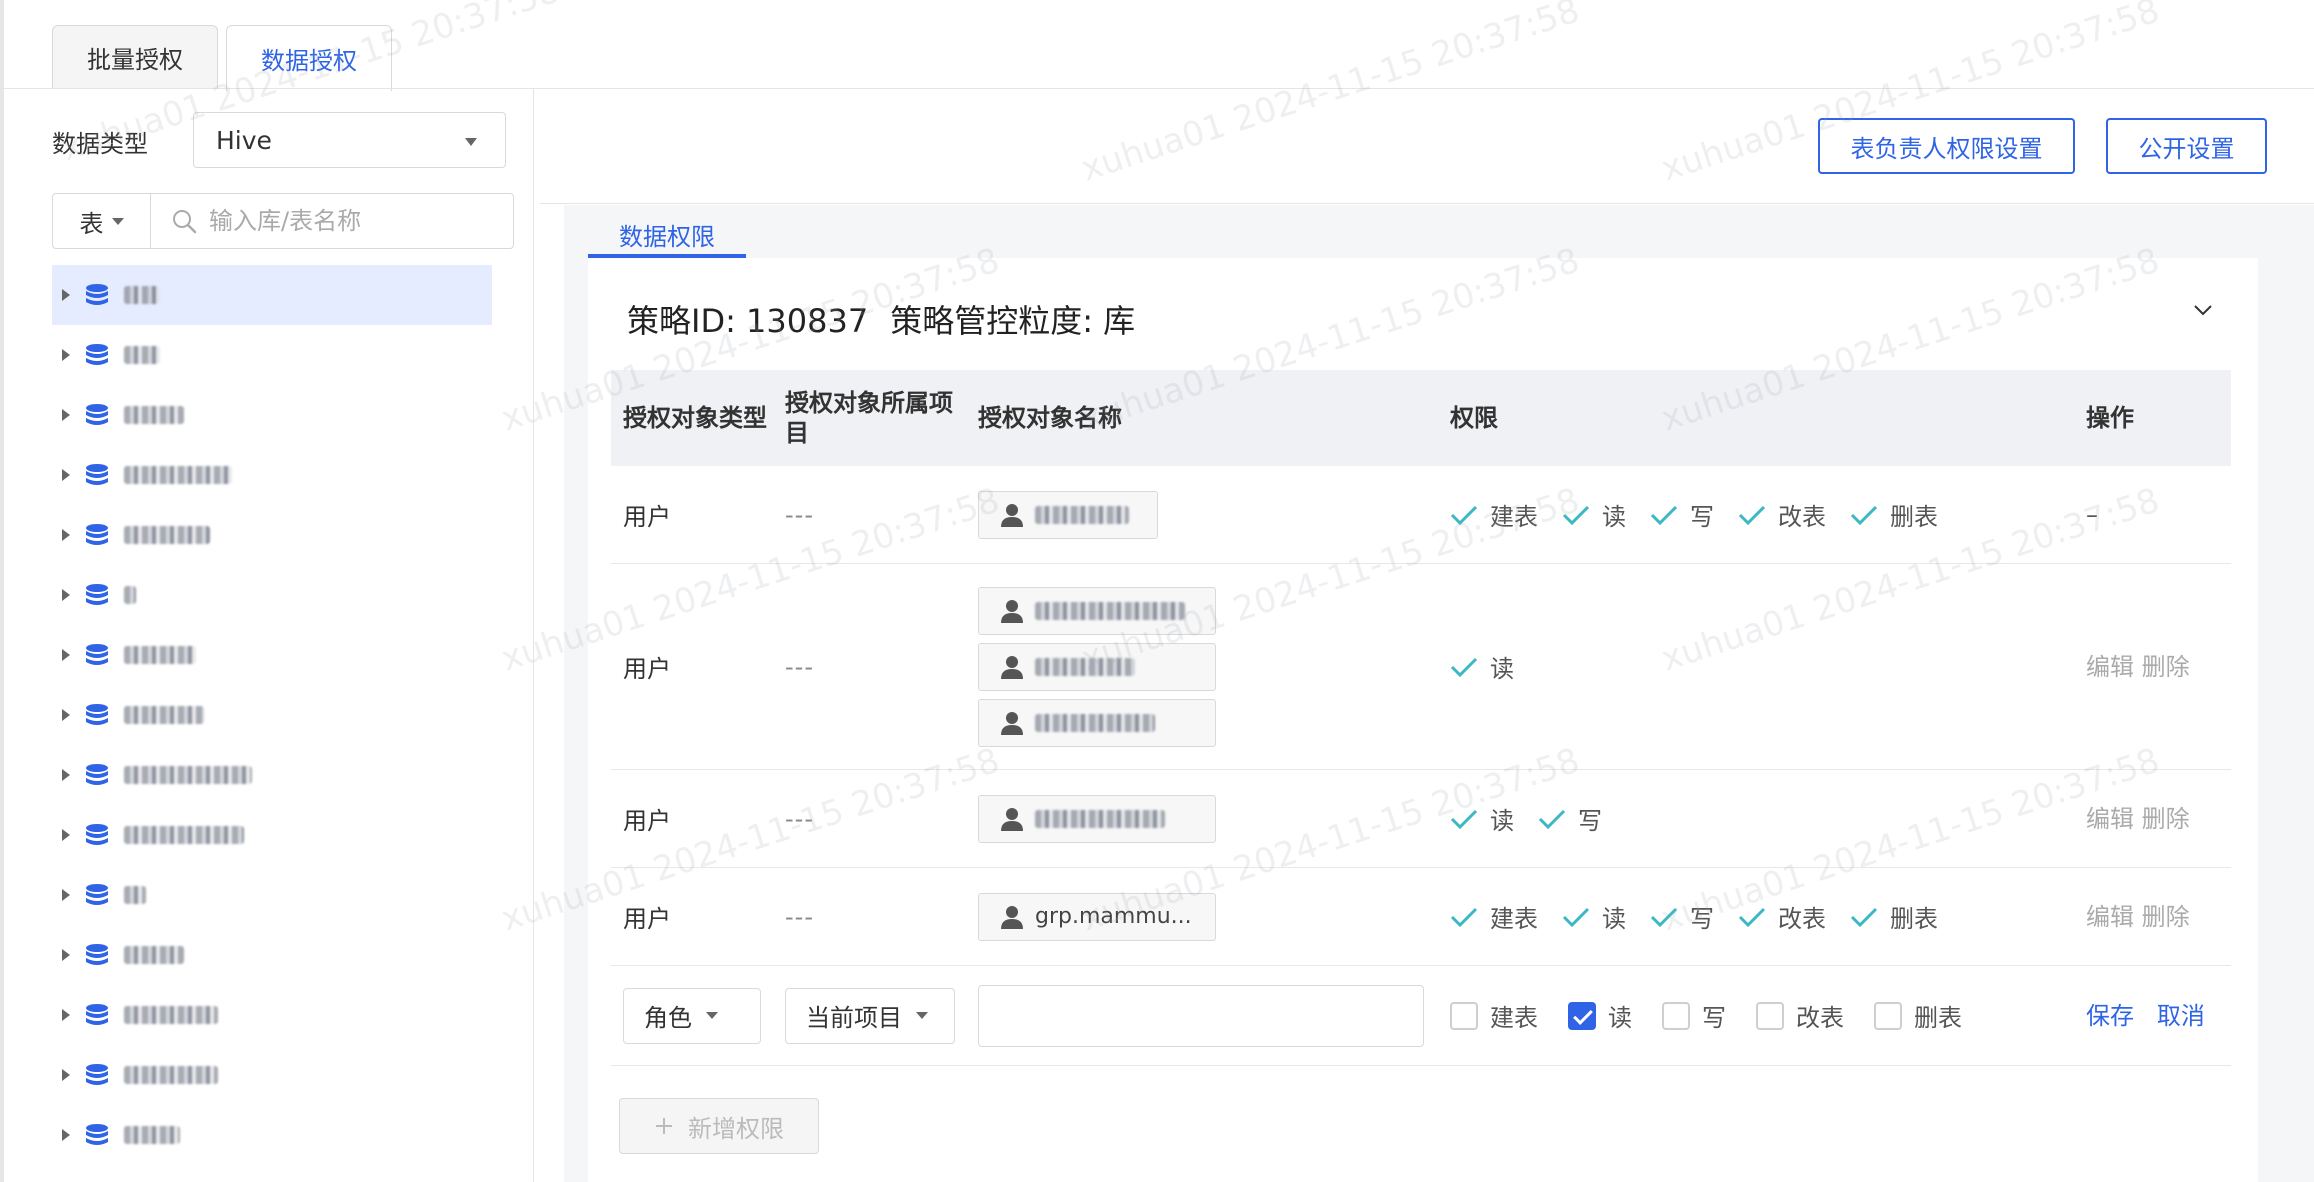  Describe the element at coordinates (2092, 514) in the screenshot. I see `cell-operation: –` at that location.